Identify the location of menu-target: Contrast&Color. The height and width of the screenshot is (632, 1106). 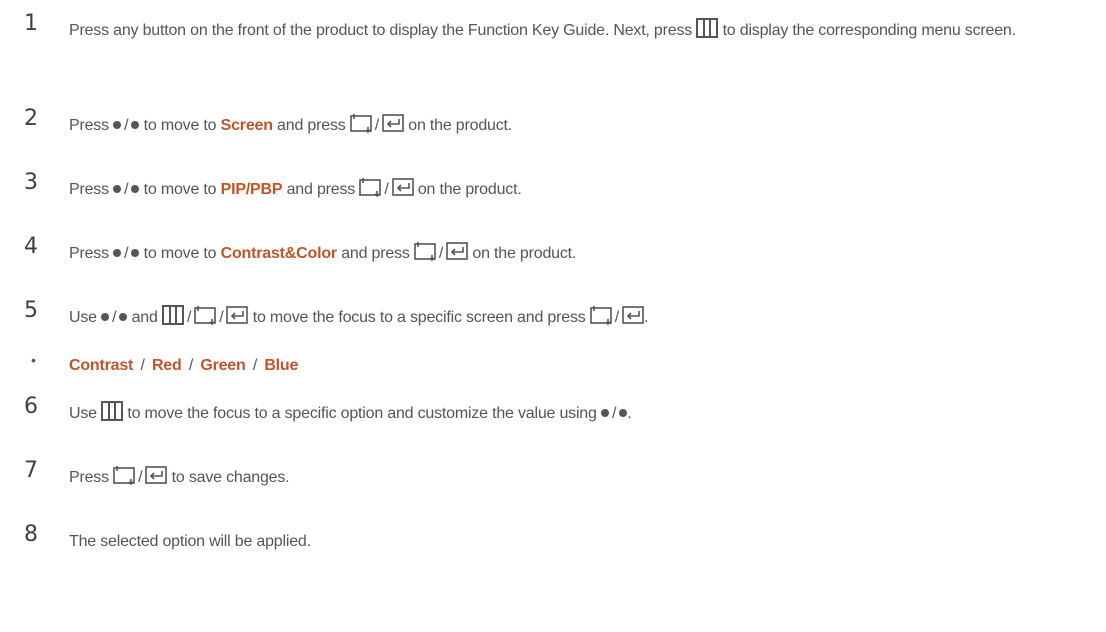
(279, 253).